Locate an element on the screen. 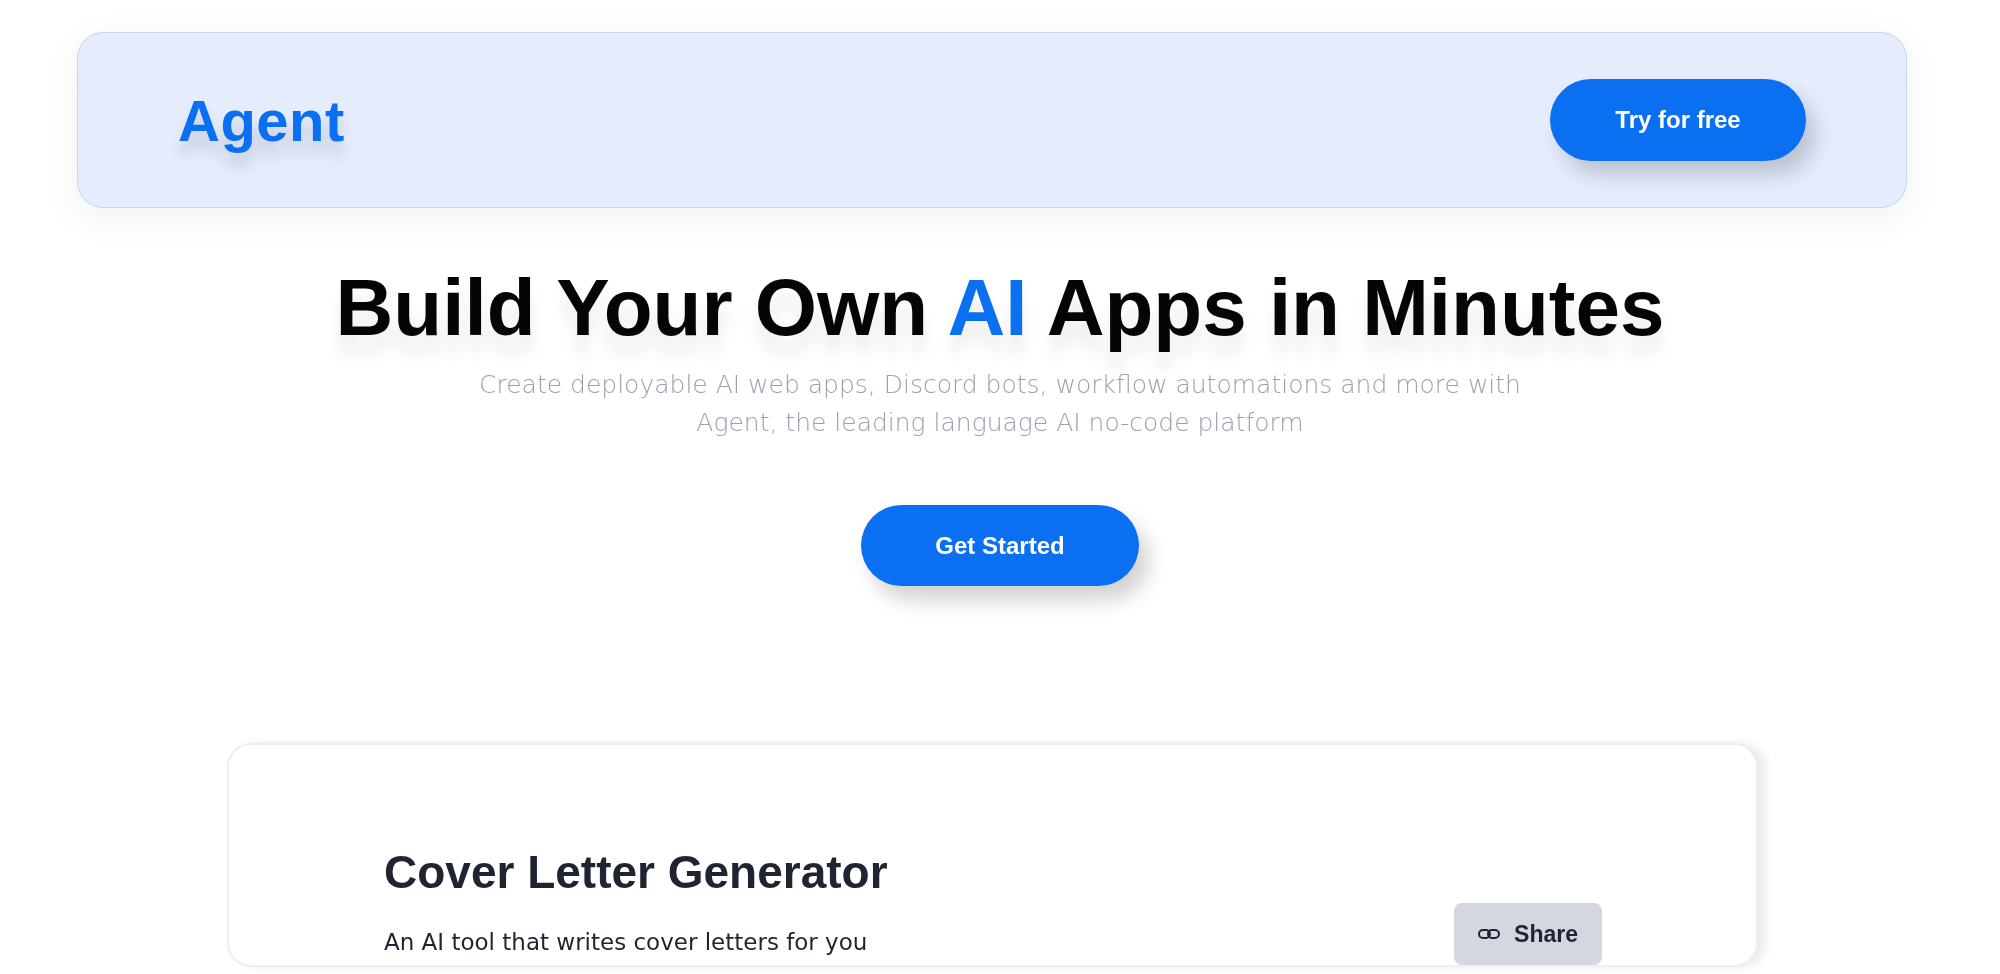 The image size is (2000, 974). card-title: Cover Letter Generator is located at coordinates (636, 872).